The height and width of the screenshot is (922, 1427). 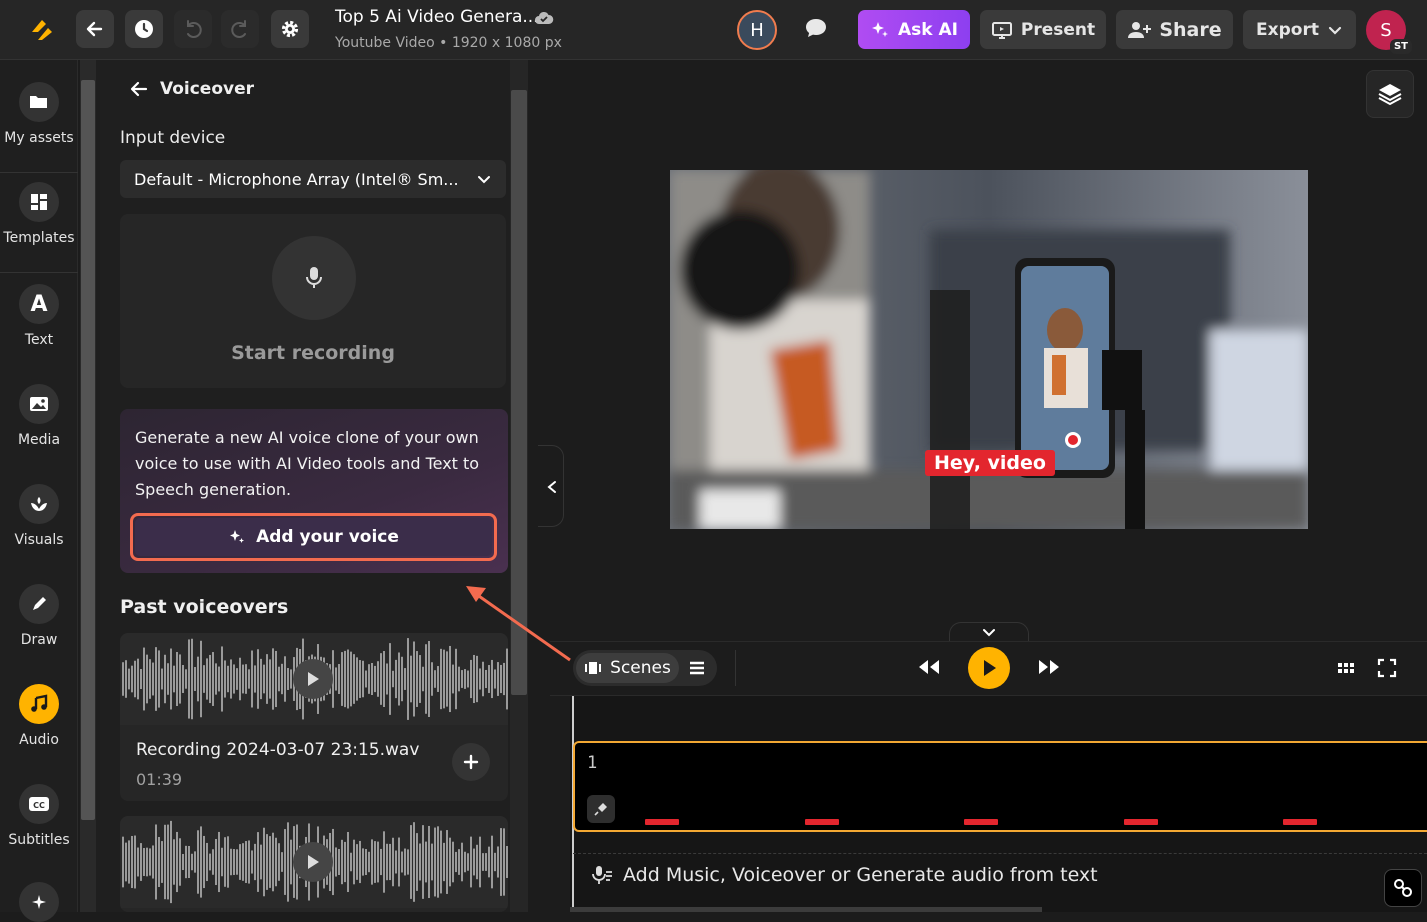 What do you see at coordinates (1389, 32) in the screenshot?
I see `user-avatar: S ST` at bounding box center [1389, 32].